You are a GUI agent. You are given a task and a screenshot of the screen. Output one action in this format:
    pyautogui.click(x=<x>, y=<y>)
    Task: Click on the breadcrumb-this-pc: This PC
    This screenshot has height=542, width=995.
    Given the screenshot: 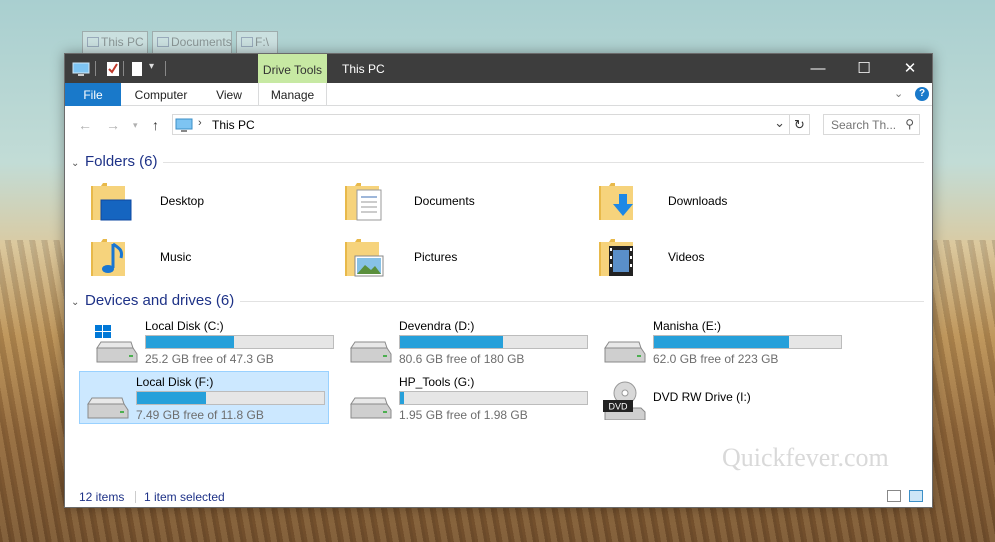 What is the action you would take?
    pyautogui.click(x=233, y=125)
    